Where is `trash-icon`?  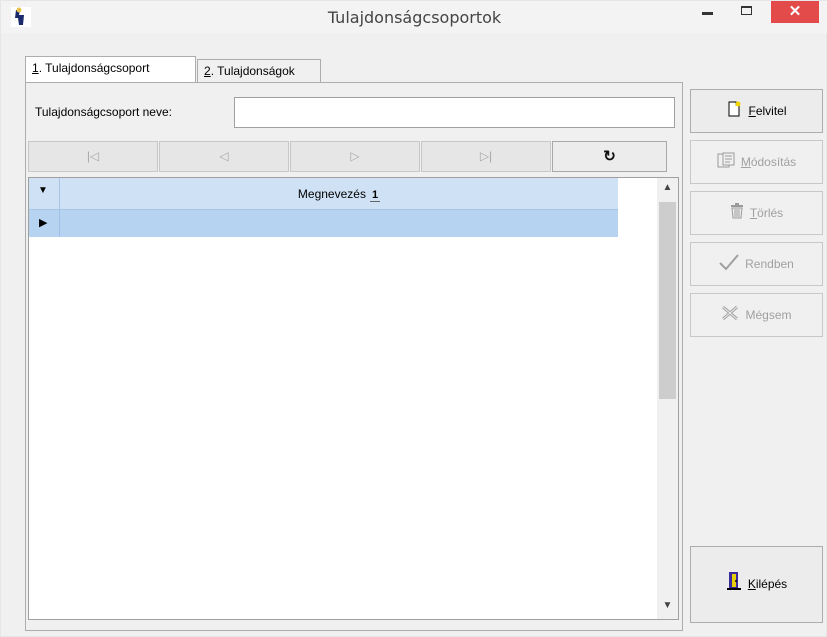
trash-icon is located at coordinates (736, 211).